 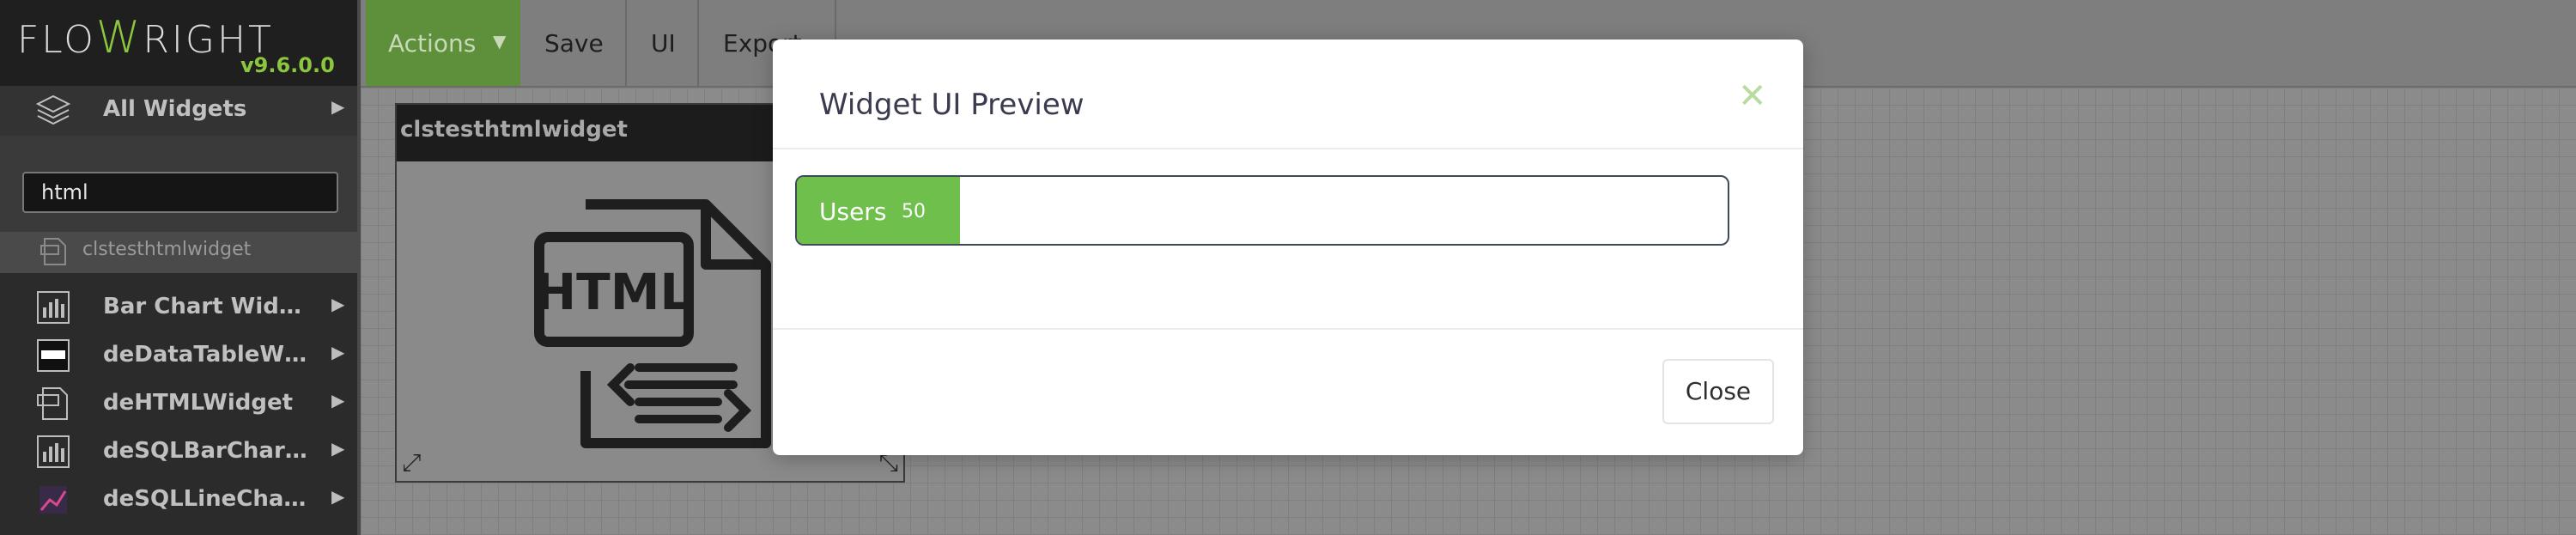 I want to click on svg-text: HTML, so click(x=614, y=292).